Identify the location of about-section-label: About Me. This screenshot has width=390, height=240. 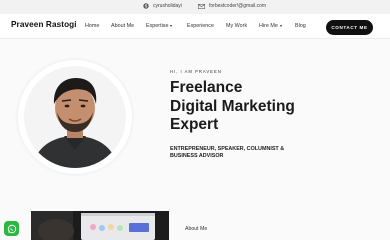
(196, 229).